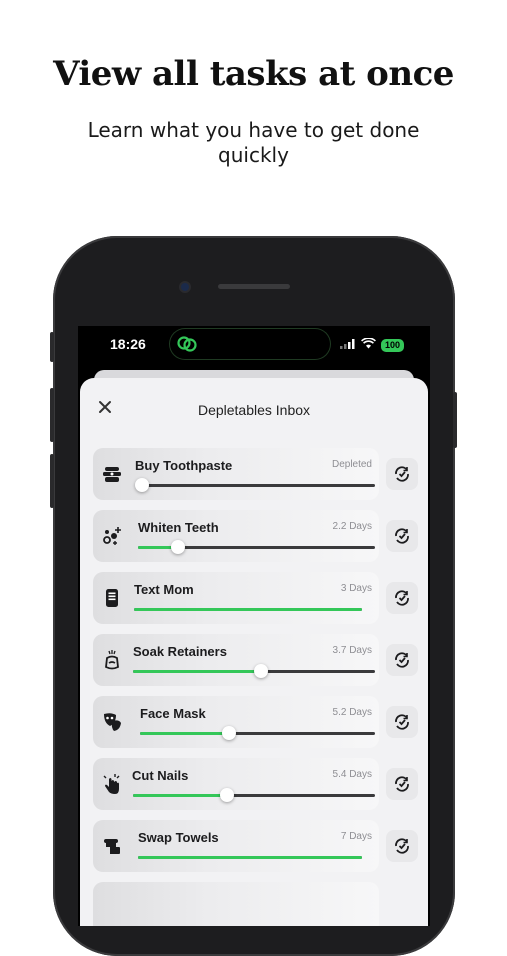  What do you see at coordinates (352, 650) in the screenshot?
I see `task-time-left: 3.7 Days` at bounding box center [352, 650].